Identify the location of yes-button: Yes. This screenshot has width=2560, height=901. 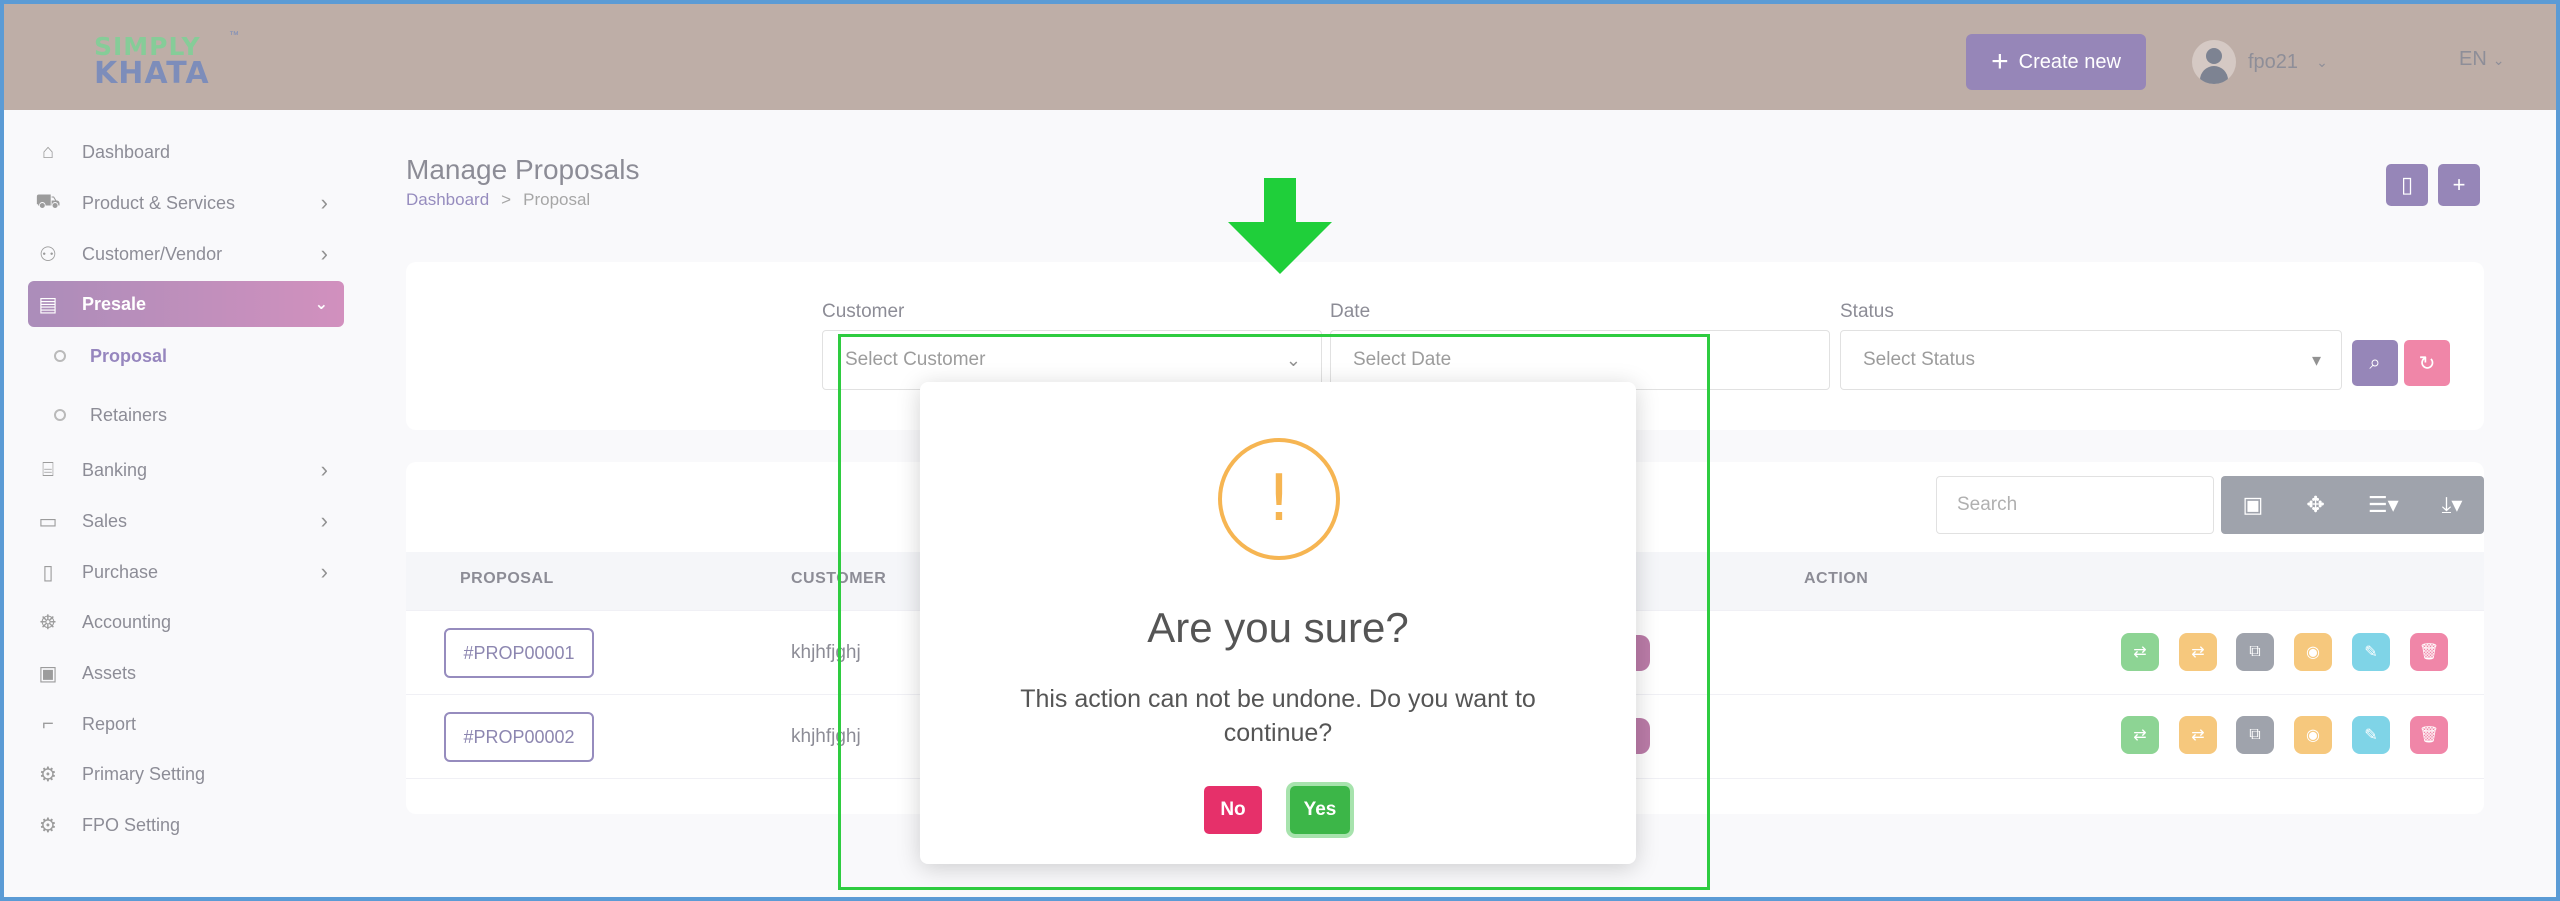
(1320, 810).